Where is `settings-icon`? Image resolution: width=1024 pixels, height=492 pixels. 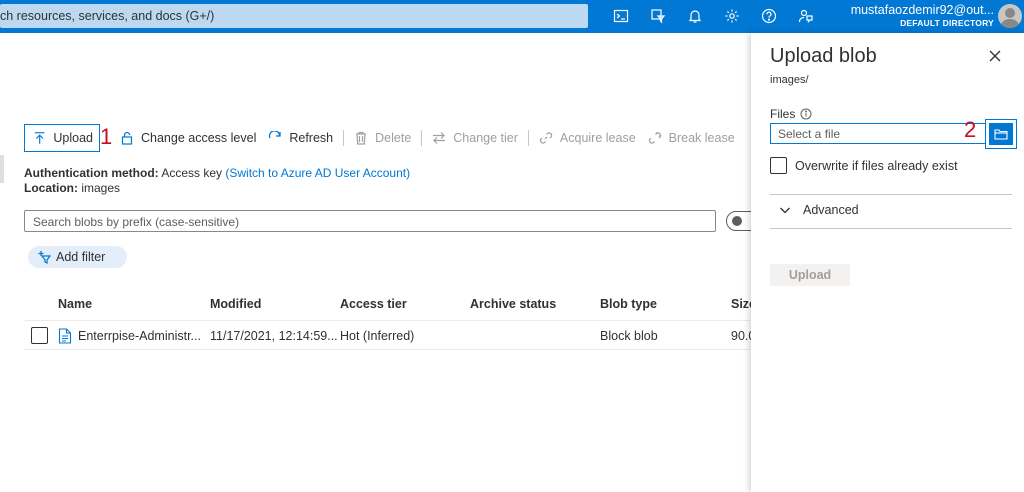 settings-icon is located at coordinates (732, 16).